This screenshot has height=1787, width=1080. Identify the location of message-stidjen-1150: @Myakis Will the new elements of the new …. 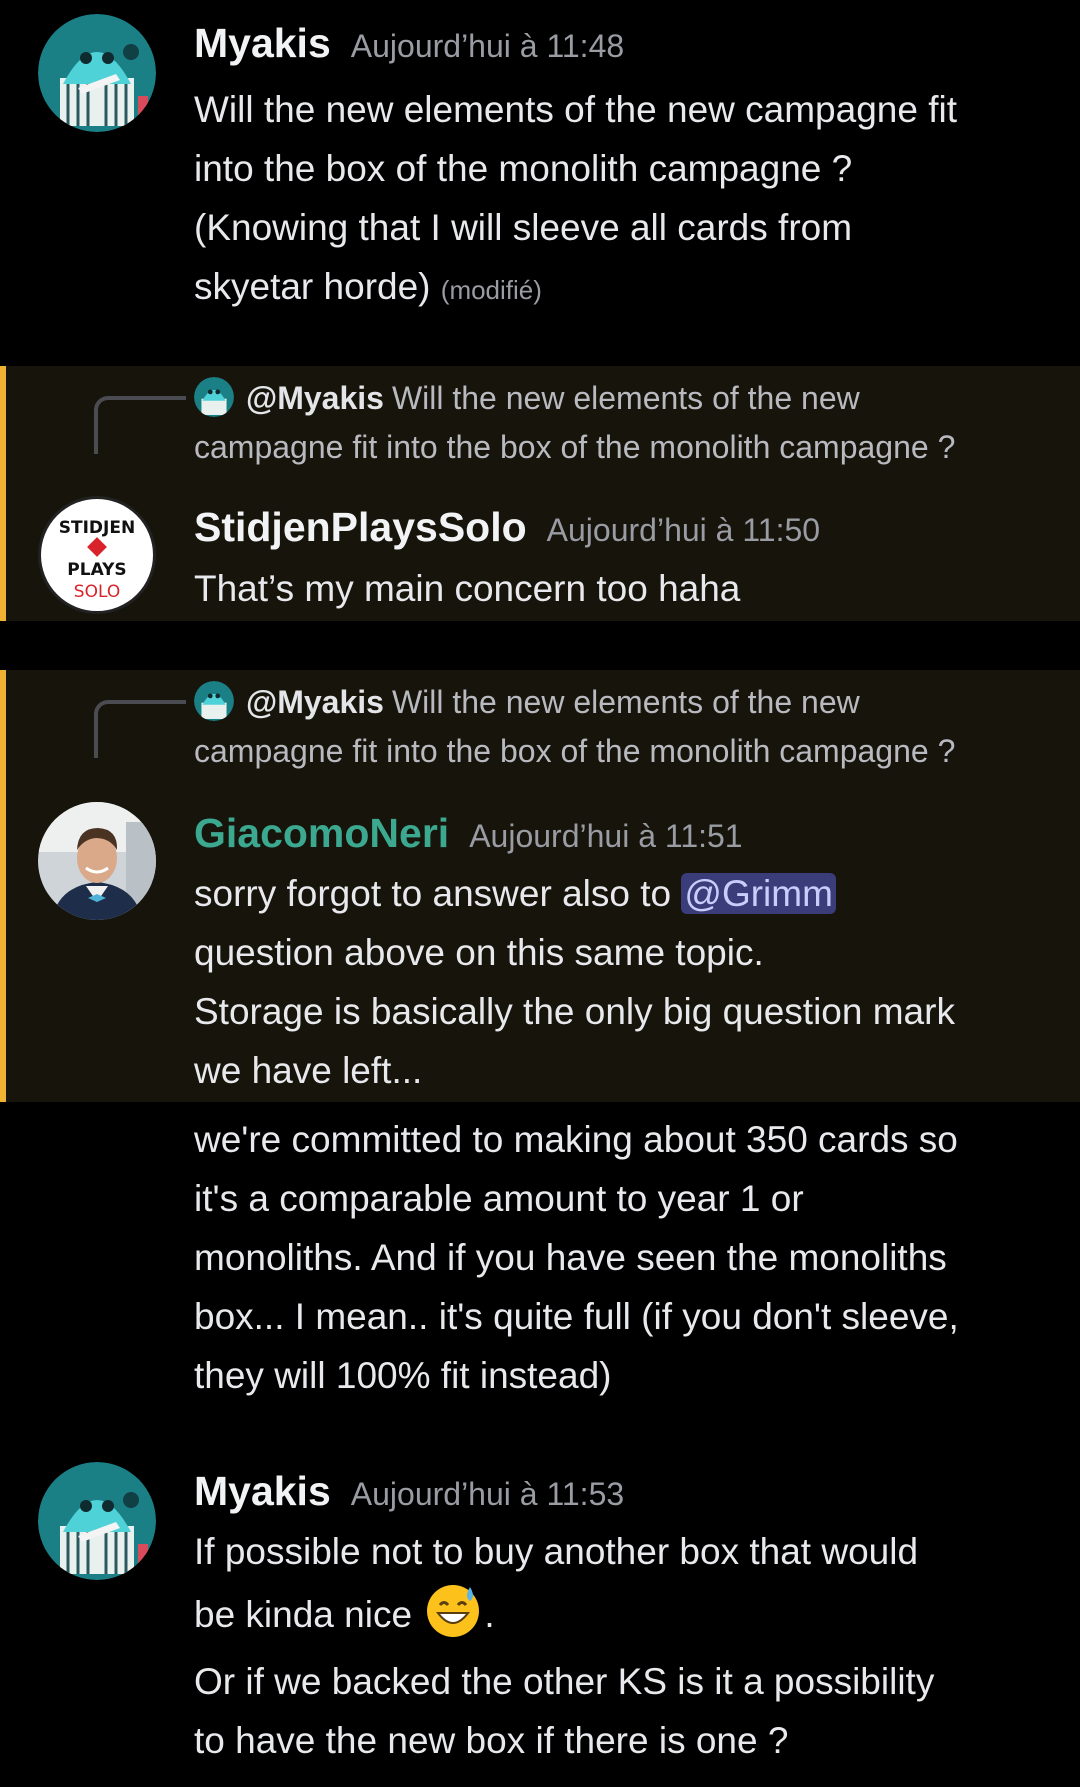
(540, 493).